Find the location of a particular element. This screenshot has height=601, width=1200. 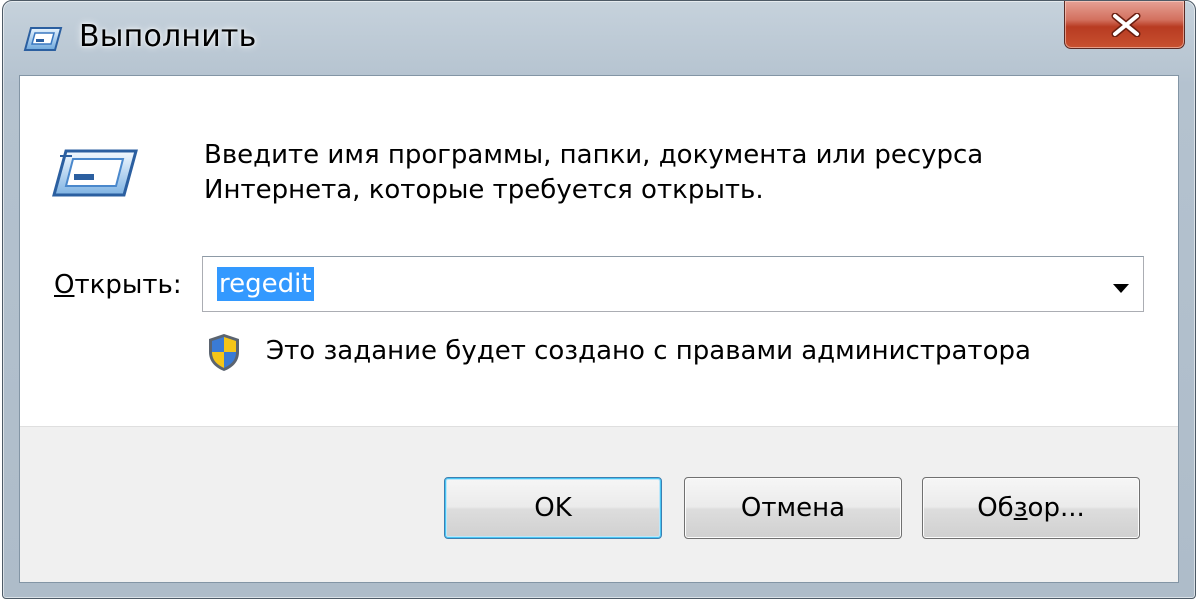

ok-button: OK is located at coordinates (553, 508).